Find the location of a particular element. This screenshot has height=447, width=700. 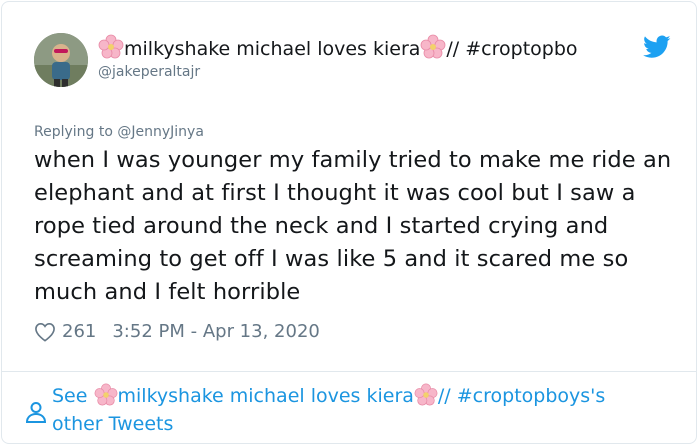

like-count: 261 is located at coordinates (79, 332).